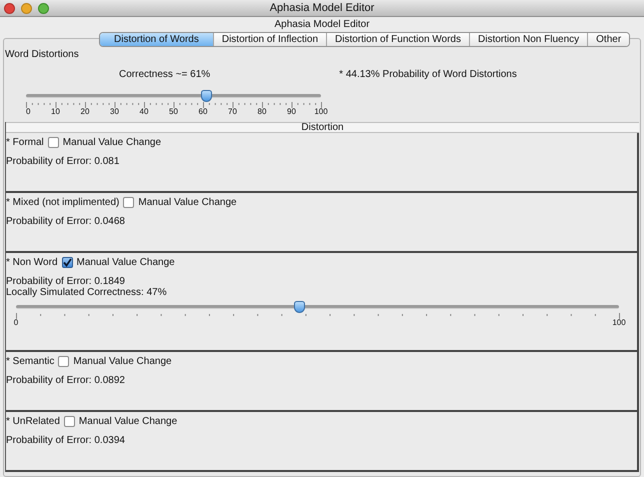 The image size is (644, 477). I want to click on tick-label: 70, so click(232, 112).